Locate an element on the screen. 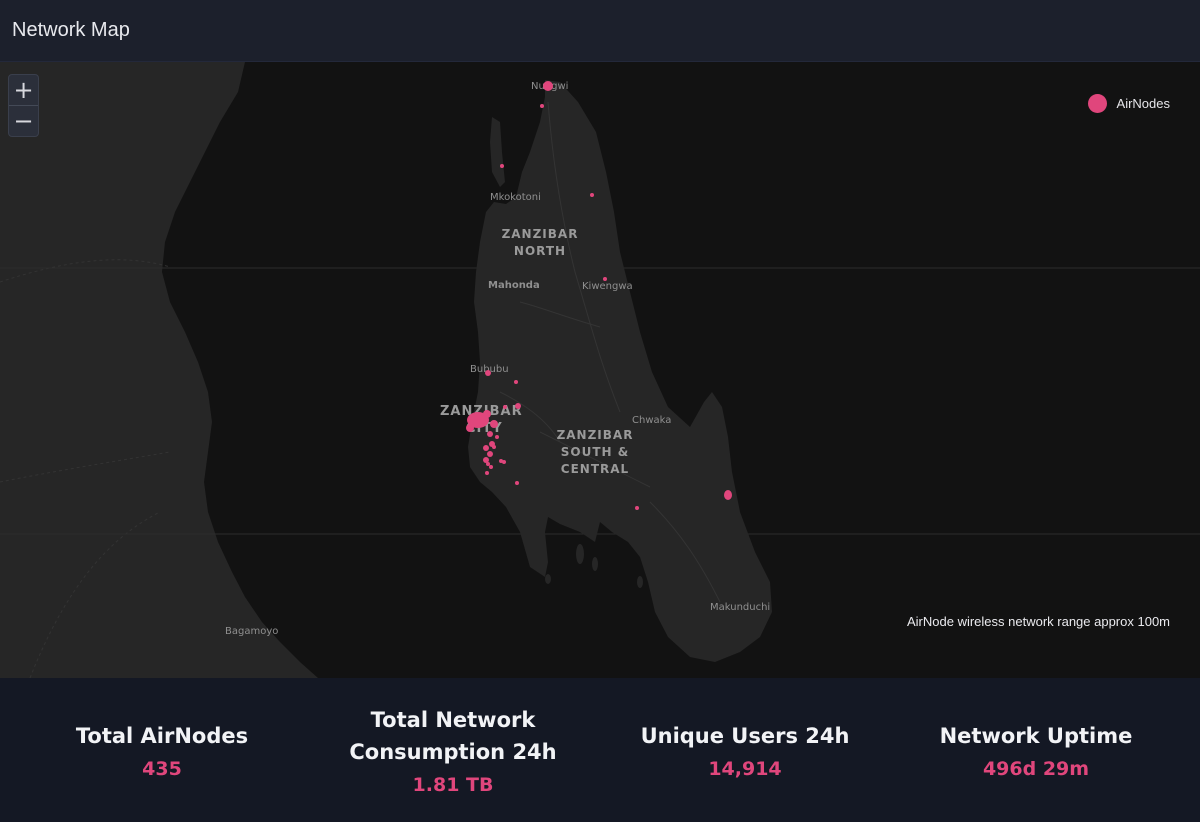  map-legend: AirNodes is located at coordinates (1128, 103).